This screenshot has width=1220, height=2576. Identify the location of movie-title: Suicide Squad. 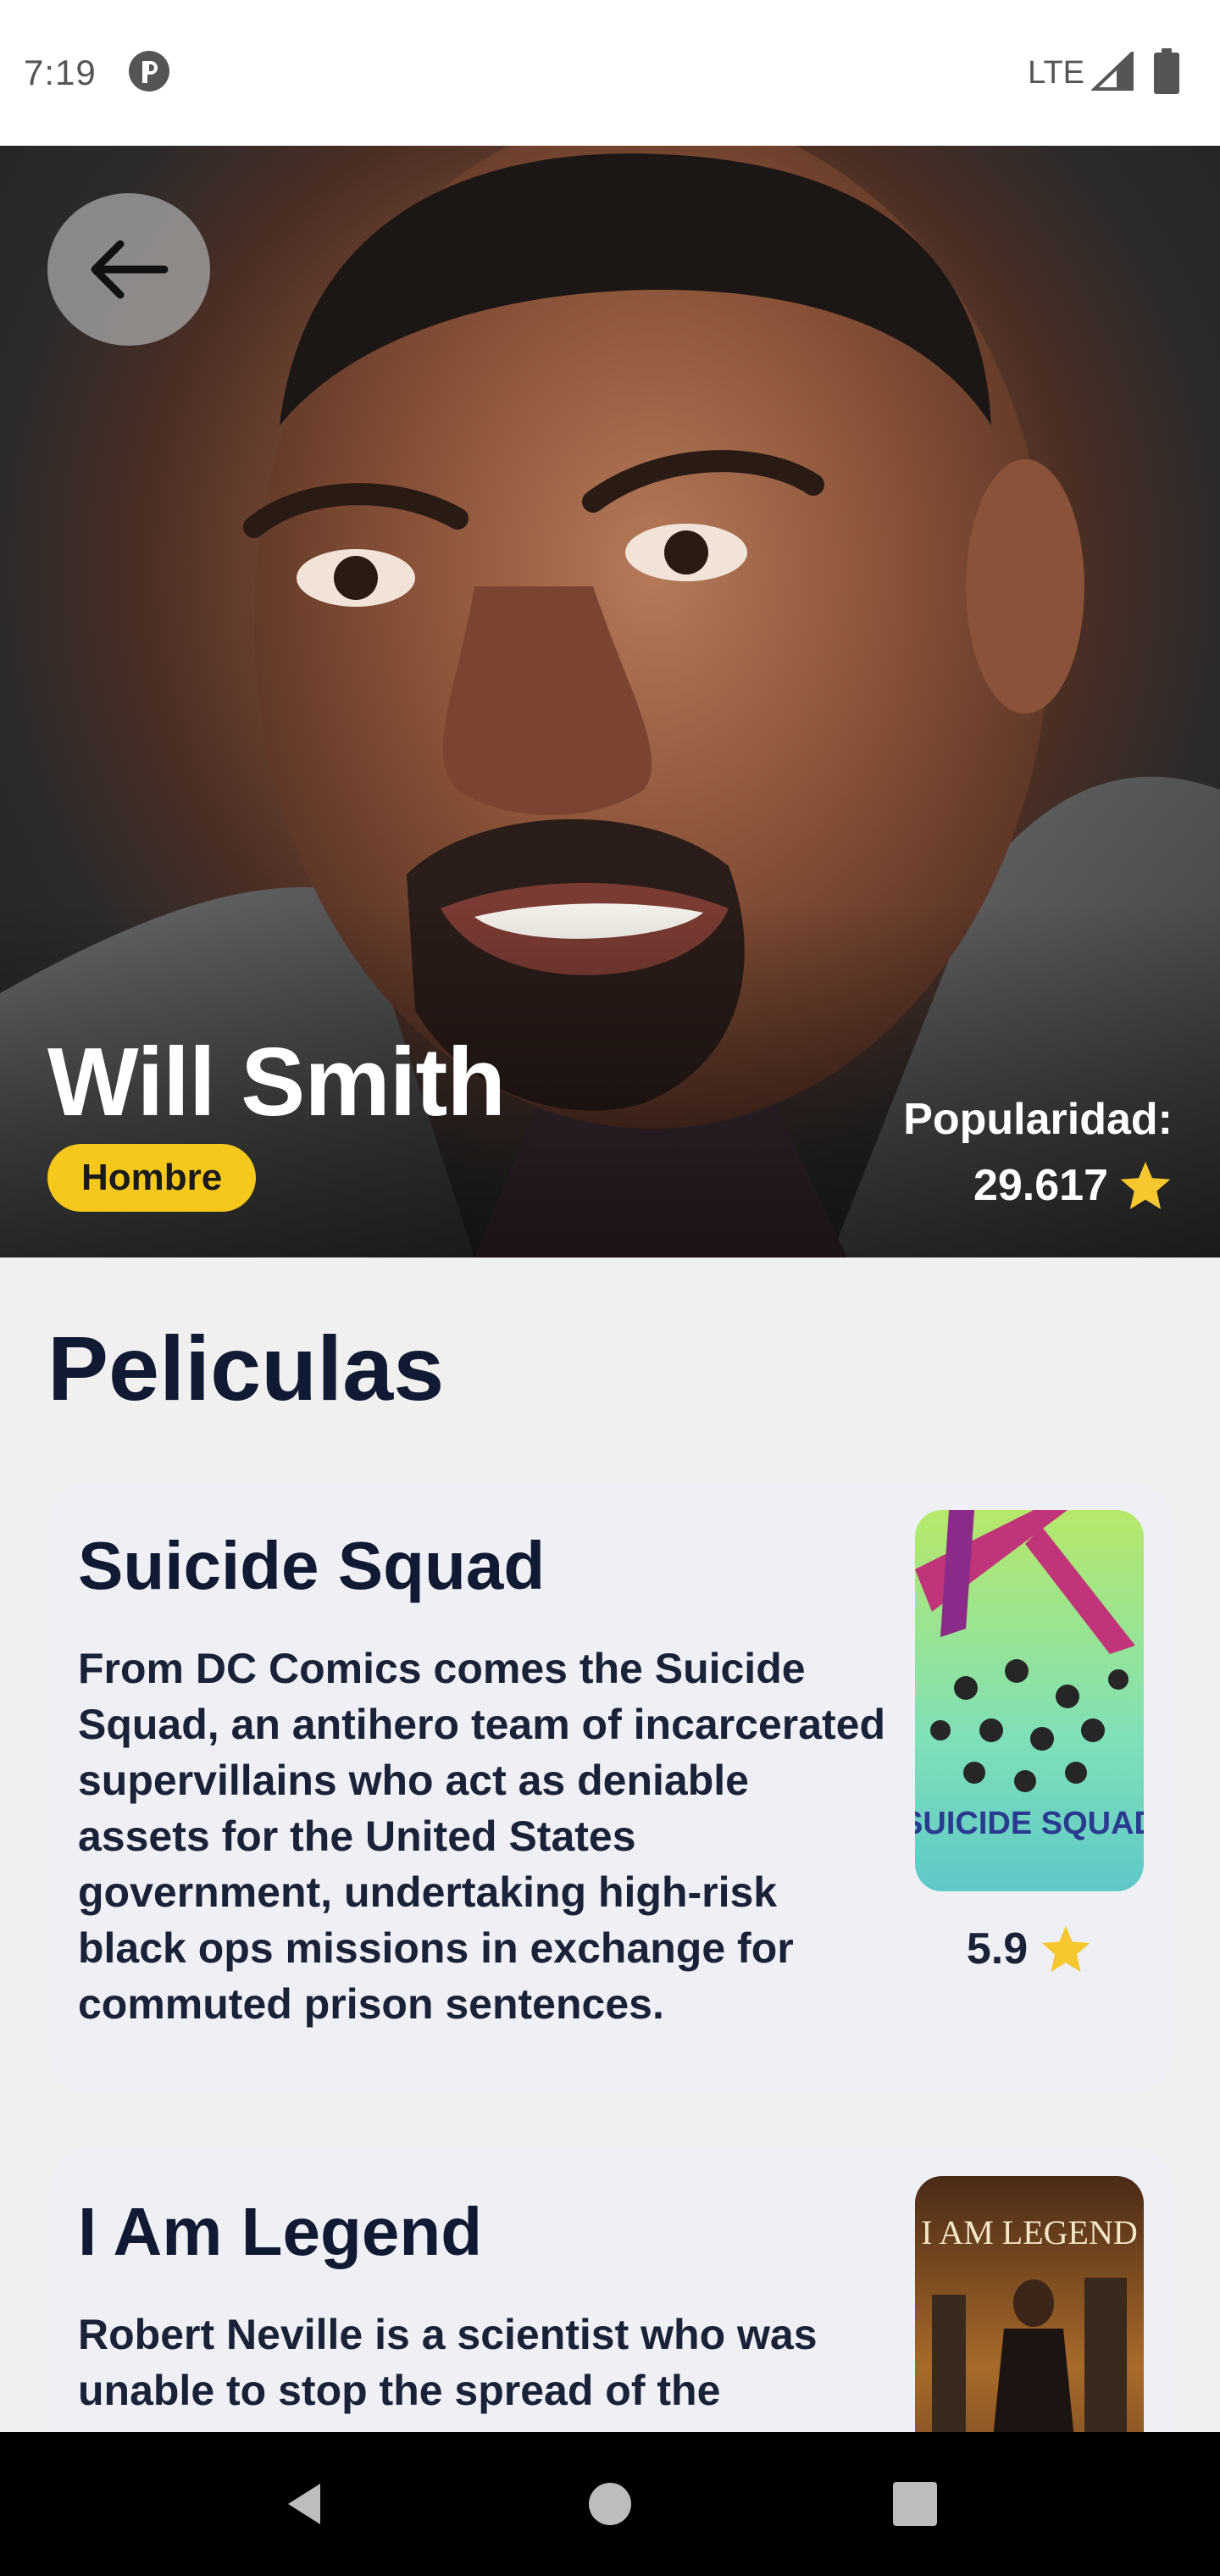
(312, 1565).